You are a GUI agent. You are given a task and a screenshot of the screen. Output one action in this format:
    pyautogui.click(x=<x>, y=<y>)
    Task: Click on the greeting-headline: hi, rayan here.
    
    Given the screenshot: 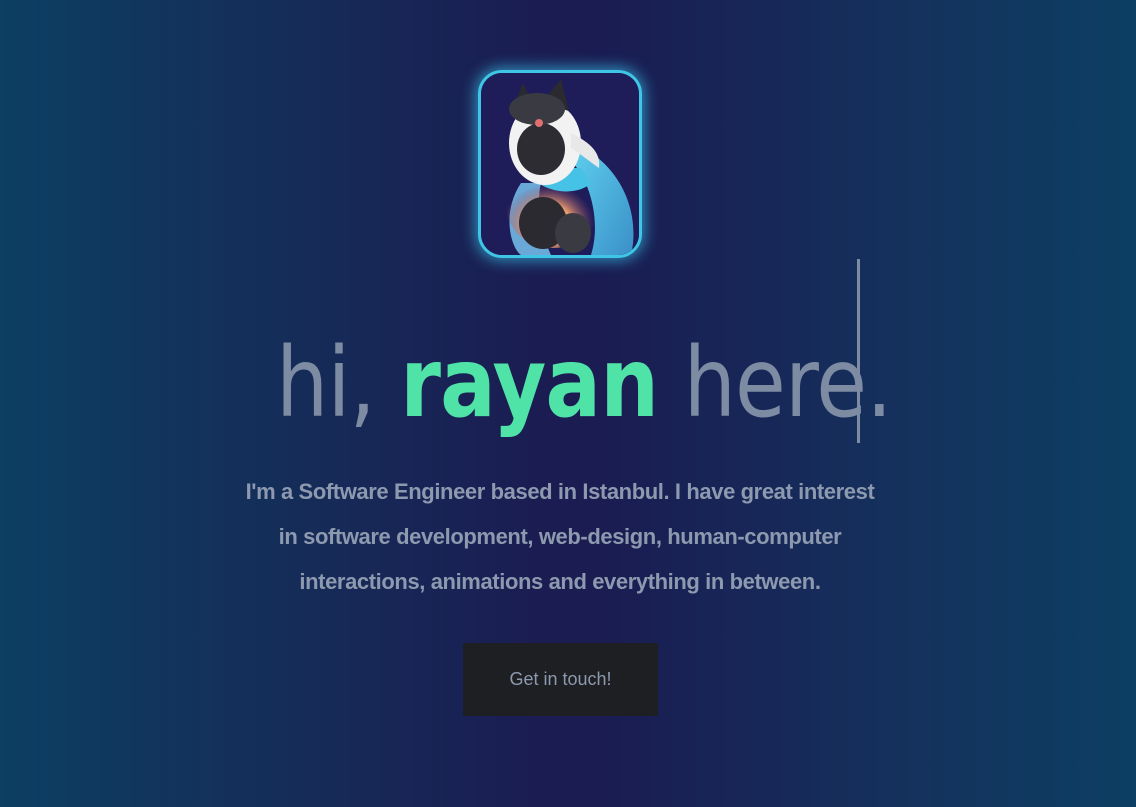 What is the action you would take?
    pyautogui.click(x=584, y=383)
    